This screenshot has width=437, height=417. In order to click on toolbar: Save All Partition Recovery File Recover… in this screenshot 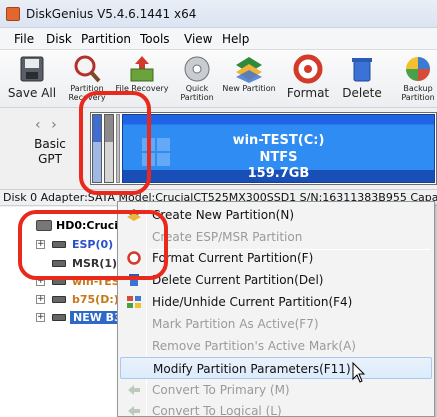, I will do `click(218, 79)`.